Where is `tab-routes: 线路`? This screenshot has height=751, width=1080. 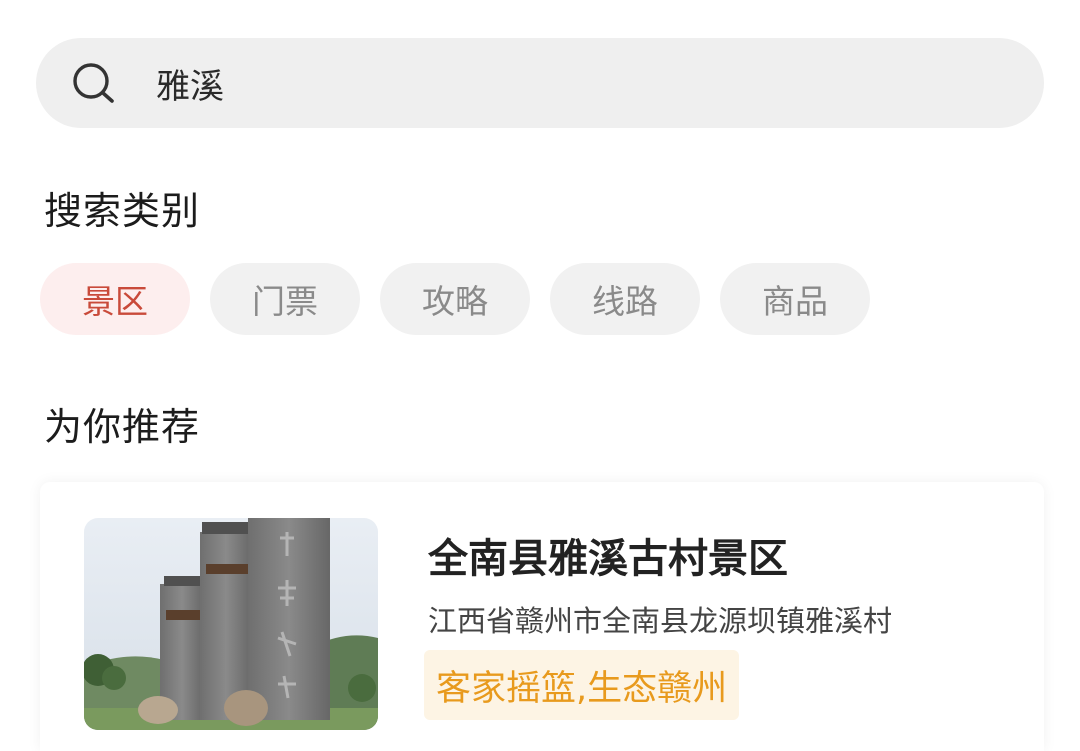
tab-routes: 线路 is located at coordinates (625, 299).